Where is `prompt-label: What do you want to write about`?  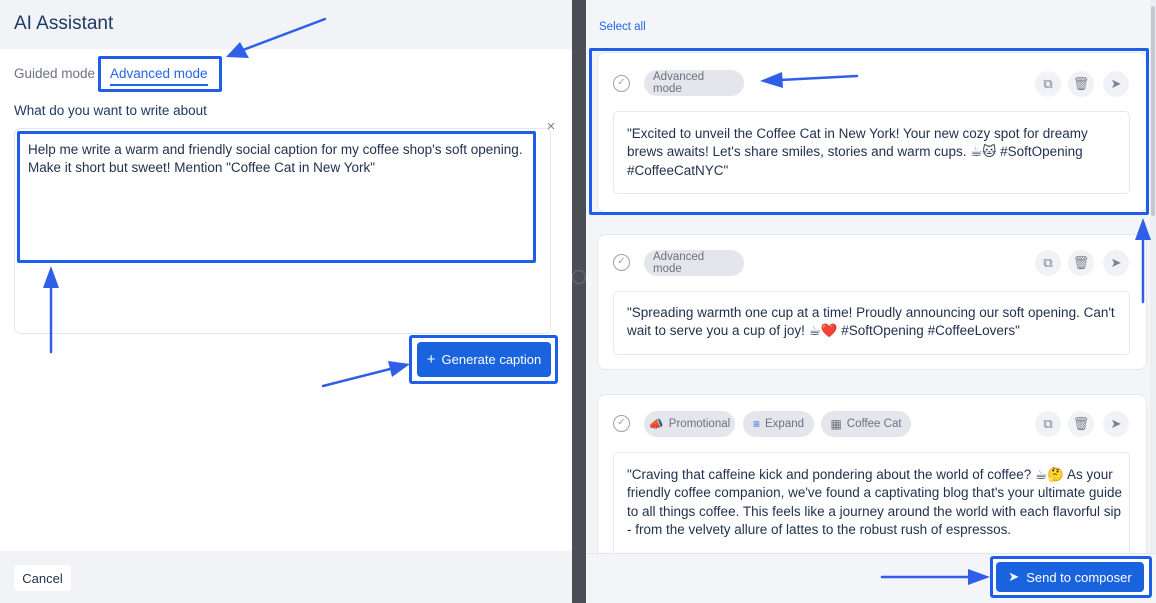 prompt-label: What do you want to write about is located at coordinates (110, 110).